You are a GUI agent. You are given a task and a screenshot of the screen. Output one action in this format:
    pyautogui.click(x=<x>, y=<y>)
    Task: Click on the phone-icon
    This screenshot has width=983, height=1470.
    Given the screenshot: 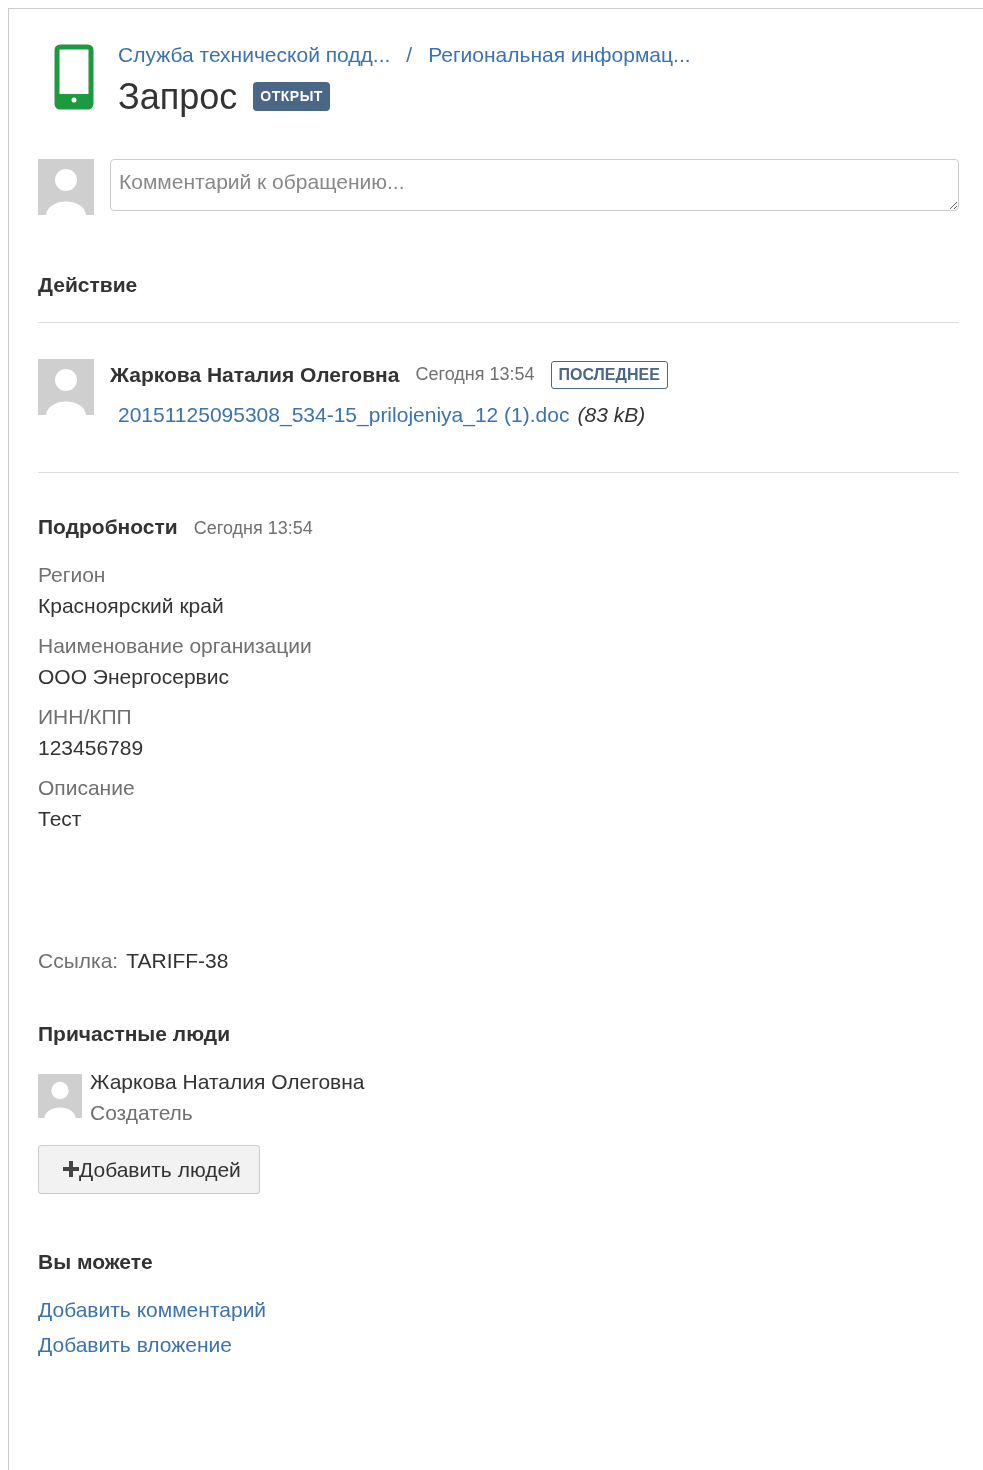 What is the action you would take?
    pyautogui.click(x=74, y=76)
    